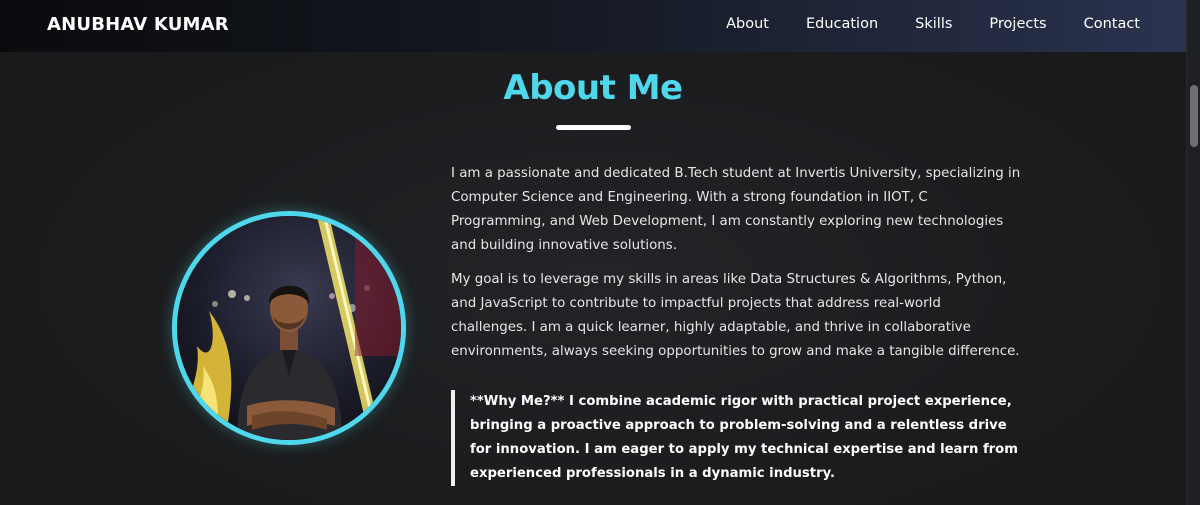  I want to click on scrollbar-thumb, so click(1194, 116).